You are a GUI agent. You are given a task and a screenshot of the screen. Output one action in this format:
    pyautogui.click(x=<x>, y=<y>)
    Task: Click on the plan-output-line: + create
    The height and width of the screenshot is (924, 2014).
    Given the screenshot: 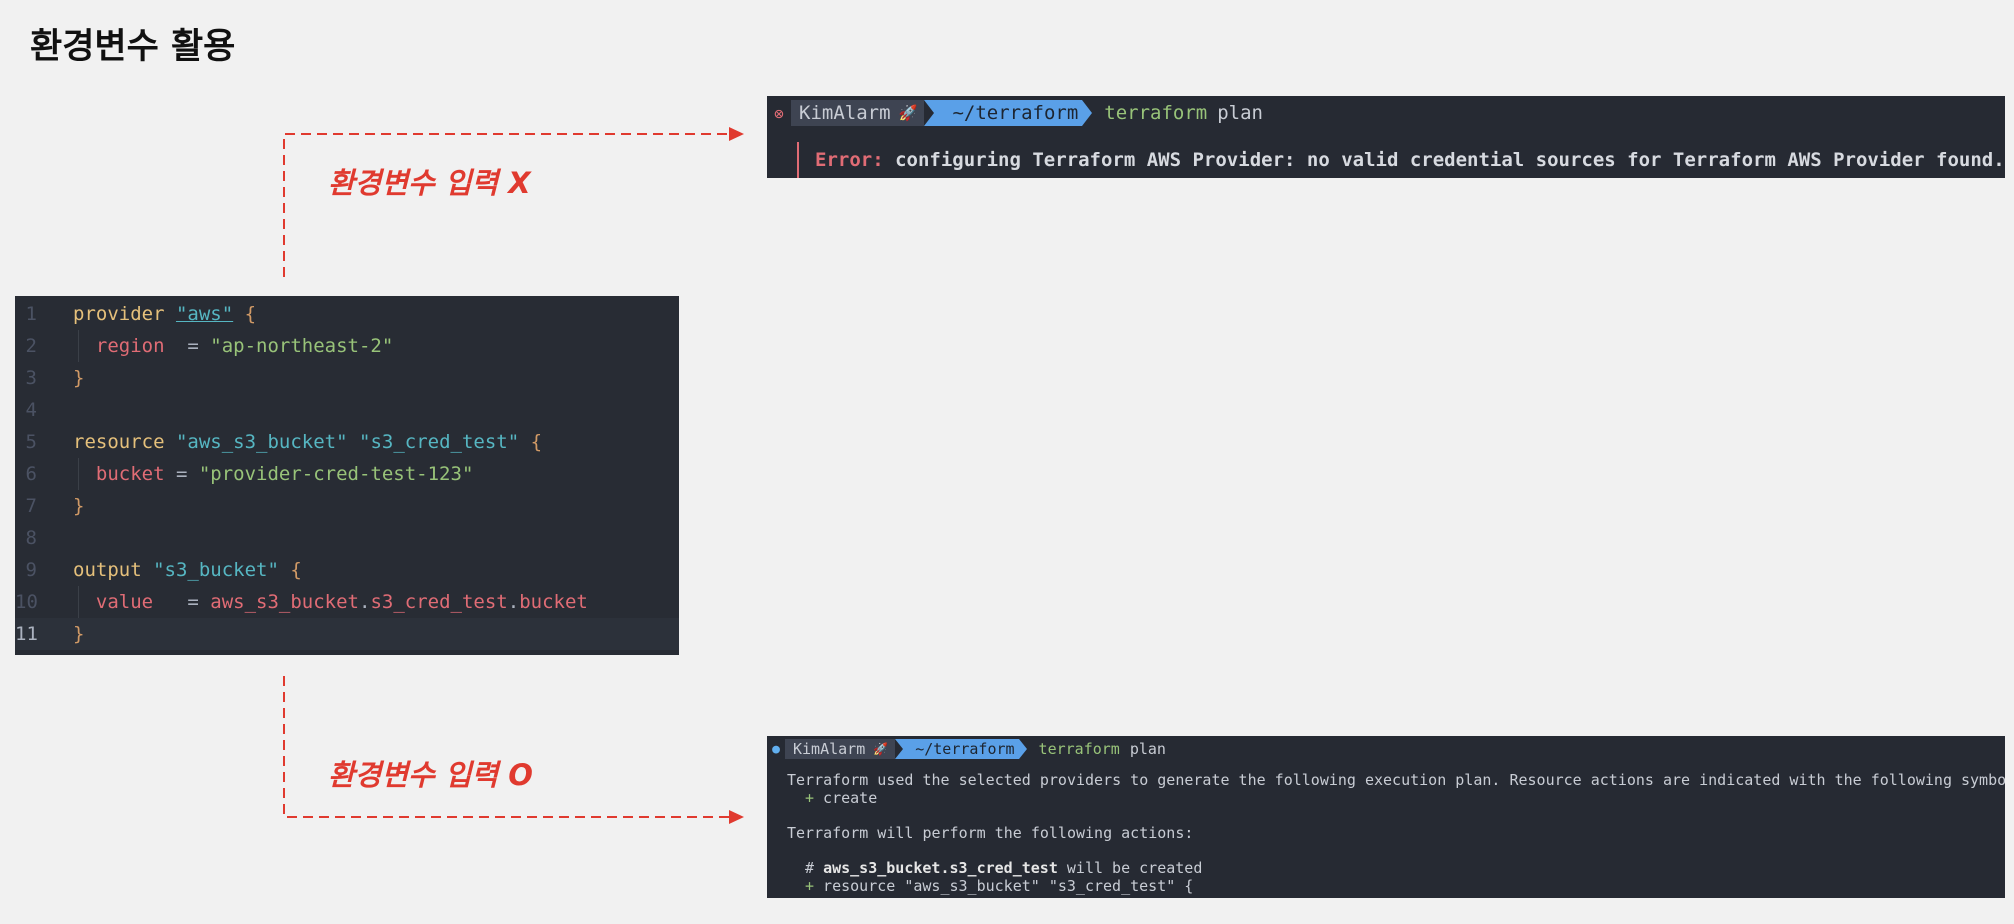 What is the action you would take?
    pyautogui.click(x=841, y=798)
    